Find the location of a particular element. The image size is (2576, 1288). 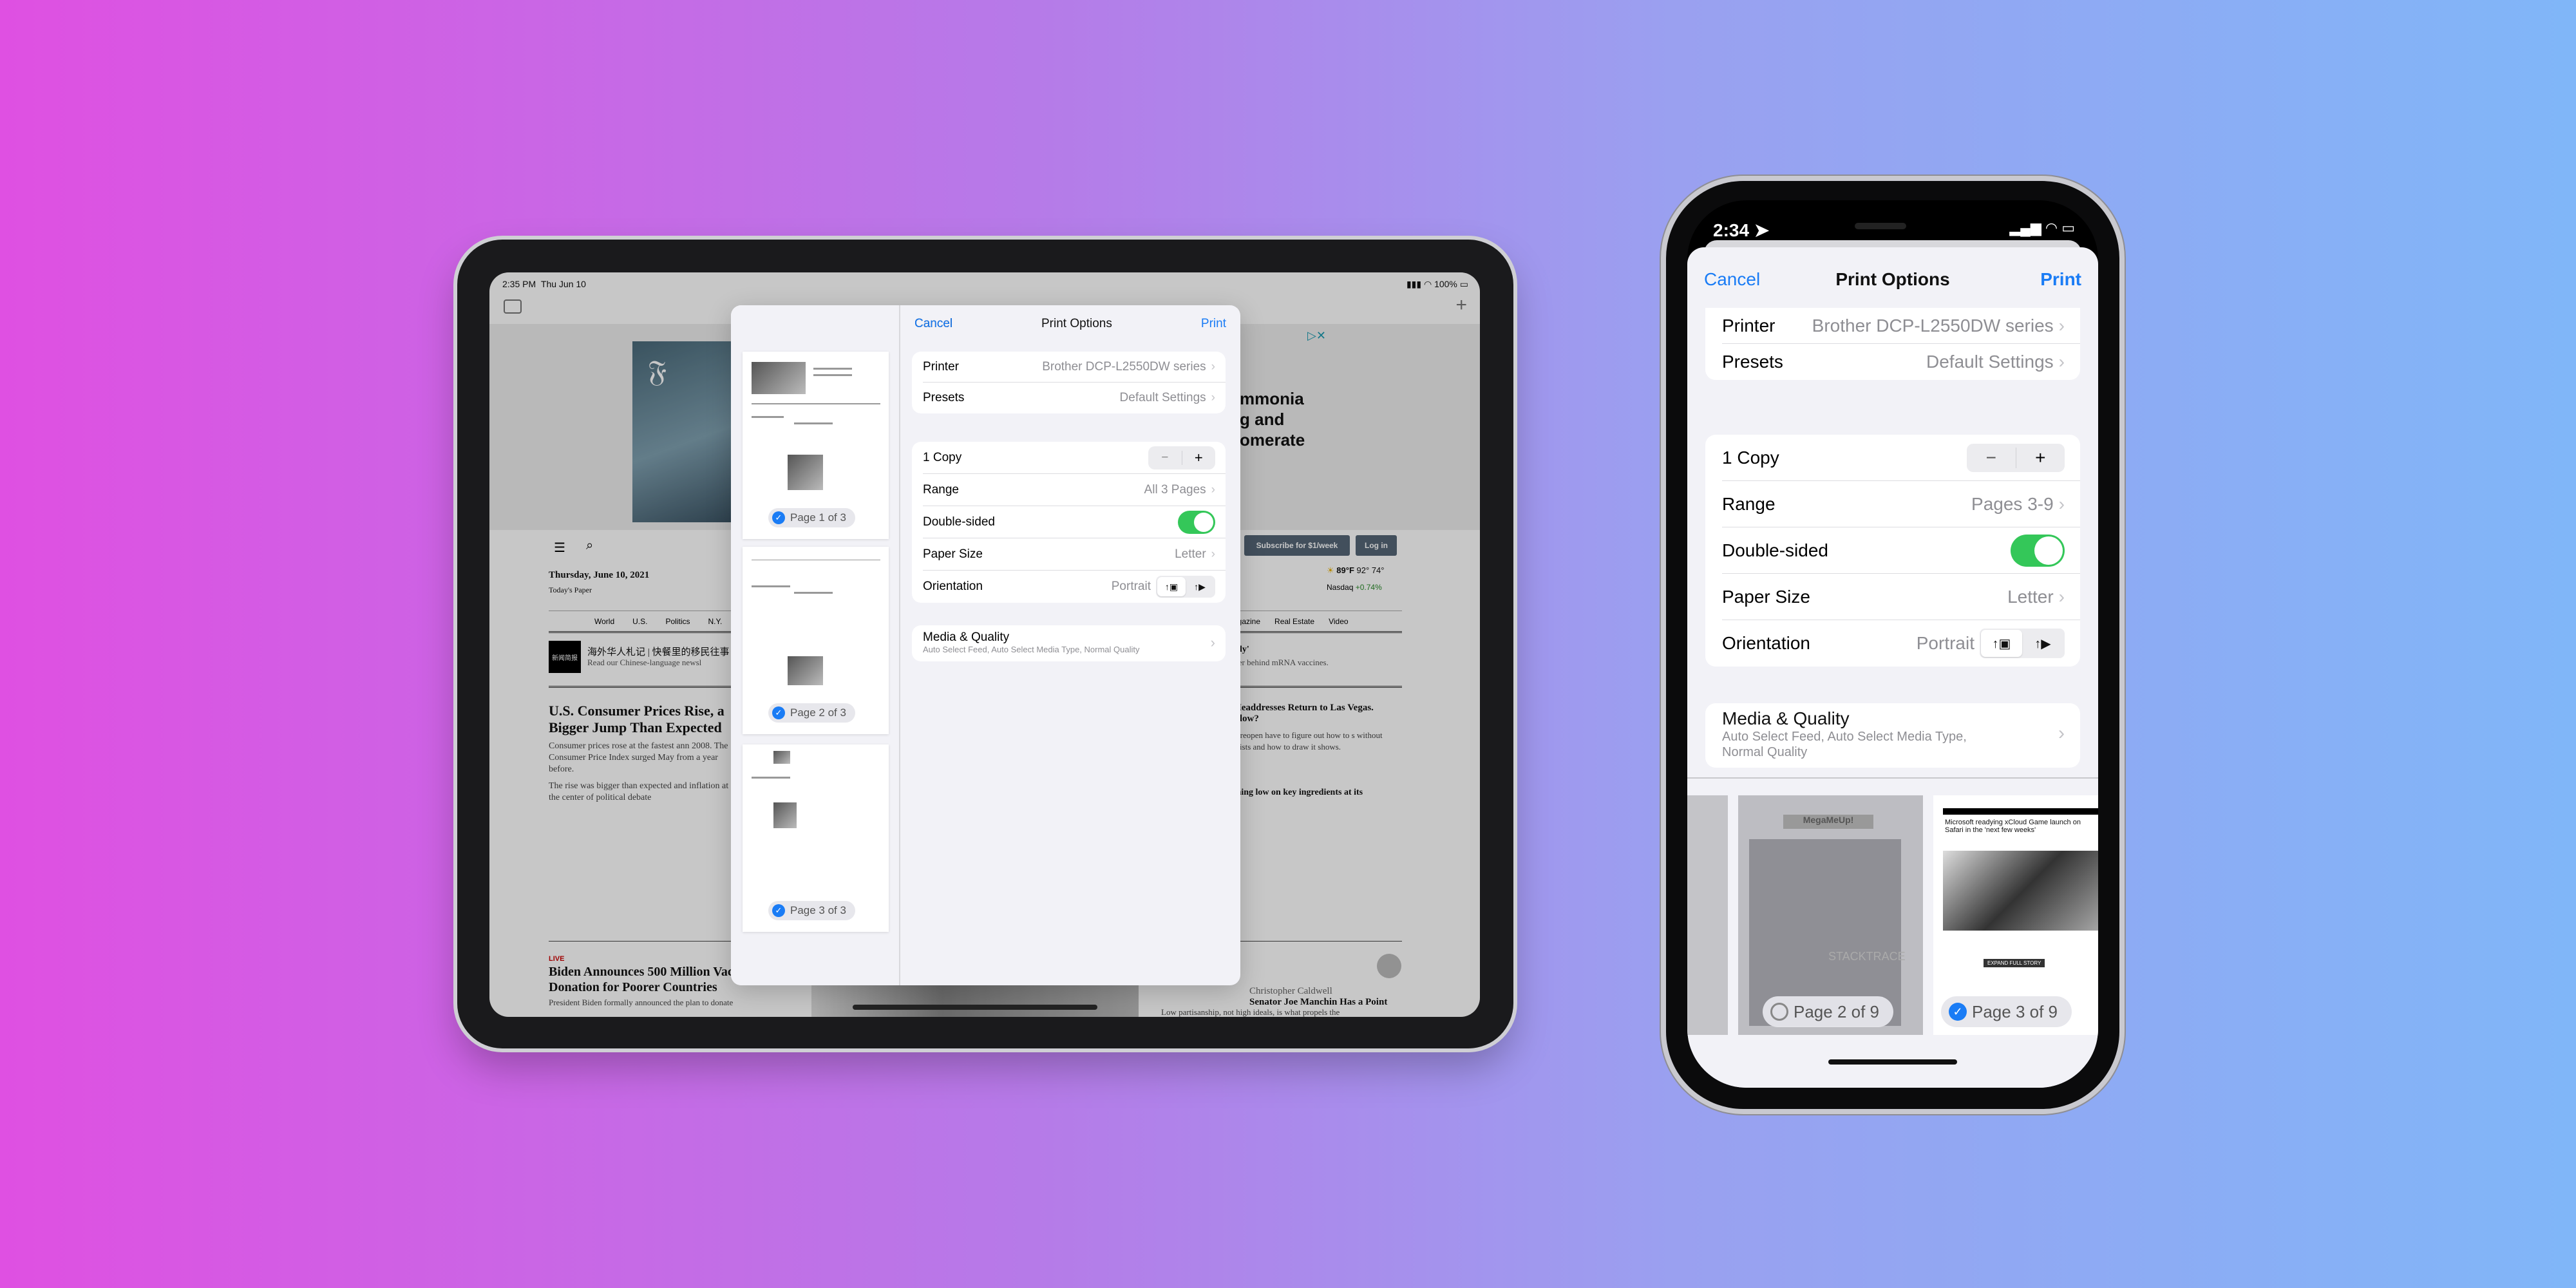

unchecked-circle-icon is located at coordinates (1779, 1012).